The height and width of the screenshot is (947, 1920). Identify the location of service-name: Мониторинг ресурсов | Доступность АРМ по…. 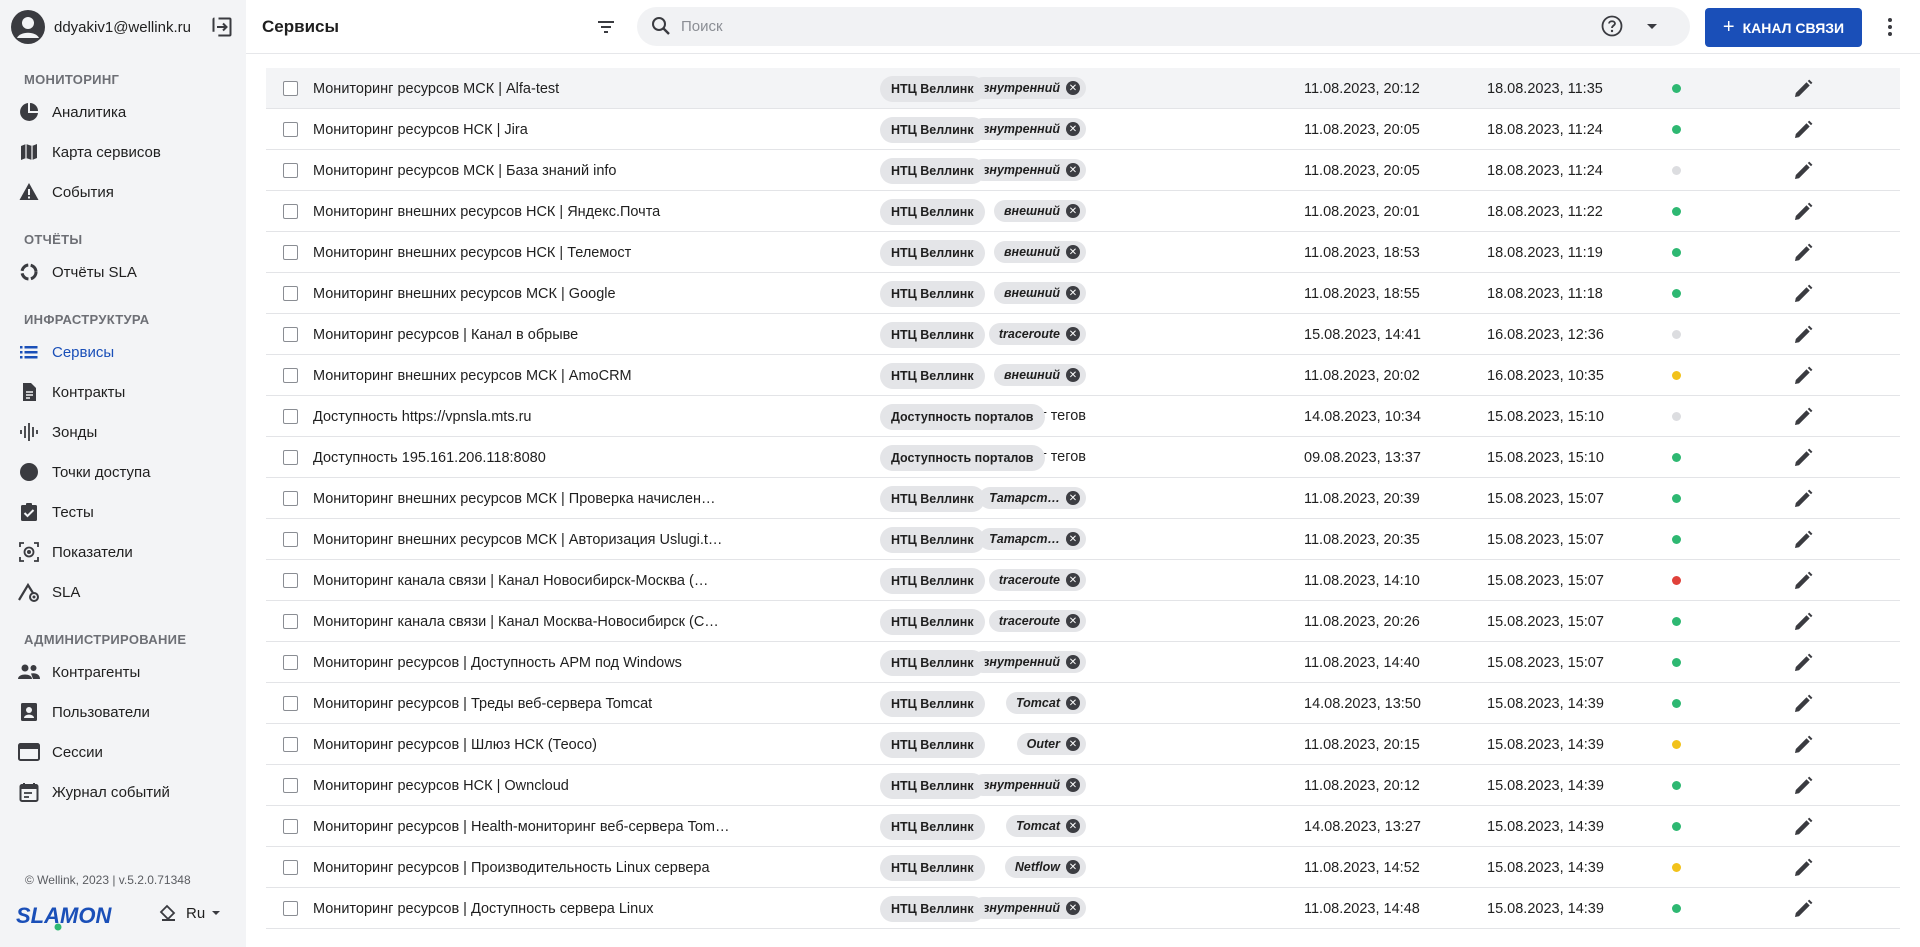
(530, 662).